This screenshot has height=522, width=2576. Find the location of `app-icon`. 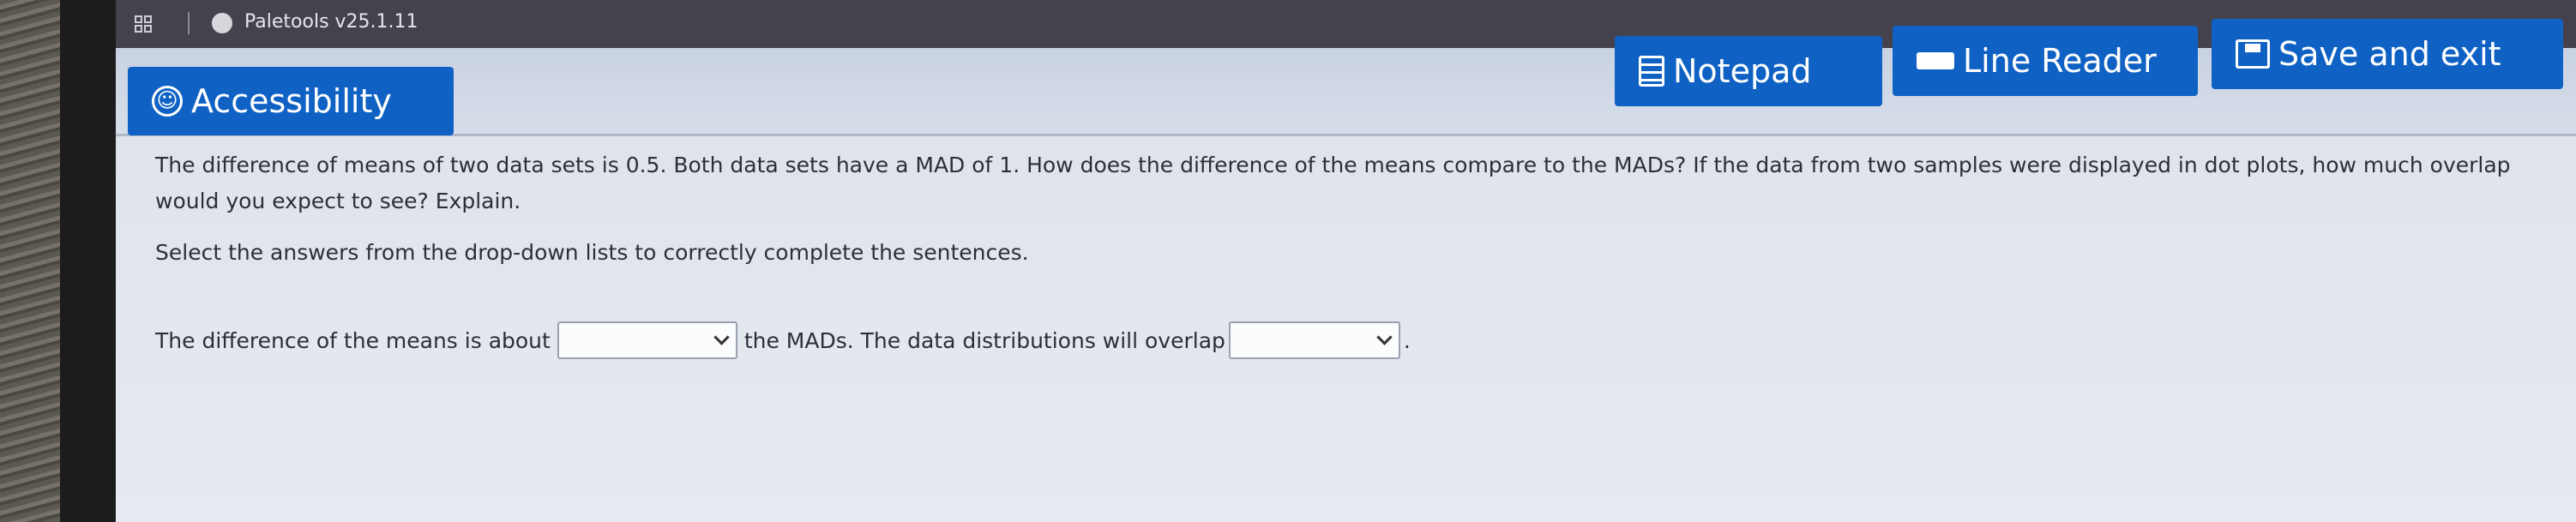

app-icon is located at coordinates (222, 23).